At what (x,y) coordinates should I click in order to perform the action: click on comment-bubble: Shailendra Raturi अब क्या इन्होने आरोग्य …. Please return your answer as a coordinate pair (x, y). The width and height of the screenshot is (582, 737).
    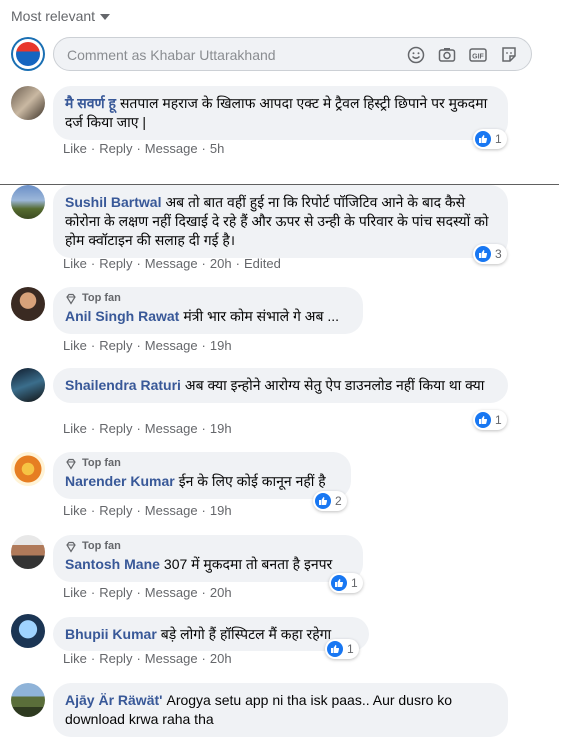
    Looking at the image, I should click on (280, 385).